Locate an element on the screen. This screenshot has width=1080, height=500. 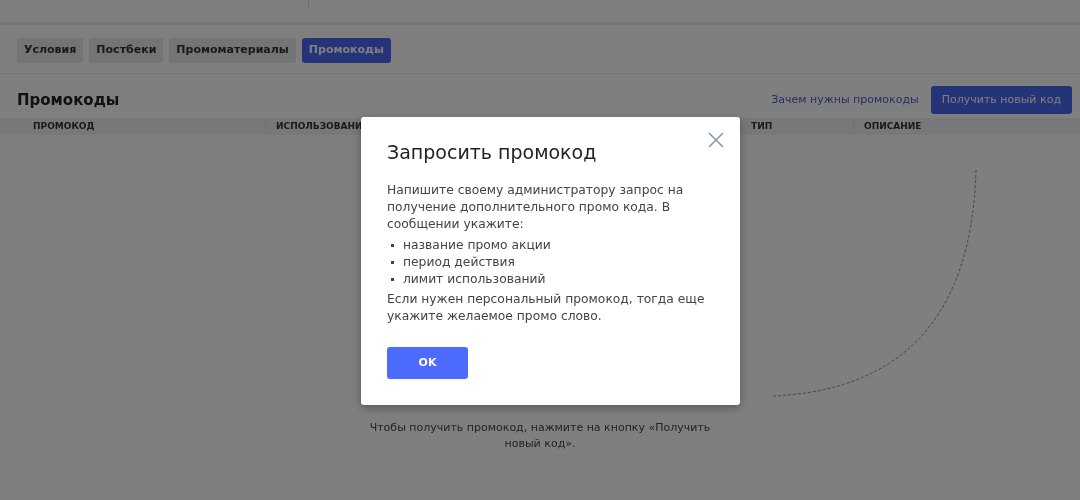
ok-button: OK is located at coordinates (427, 362).